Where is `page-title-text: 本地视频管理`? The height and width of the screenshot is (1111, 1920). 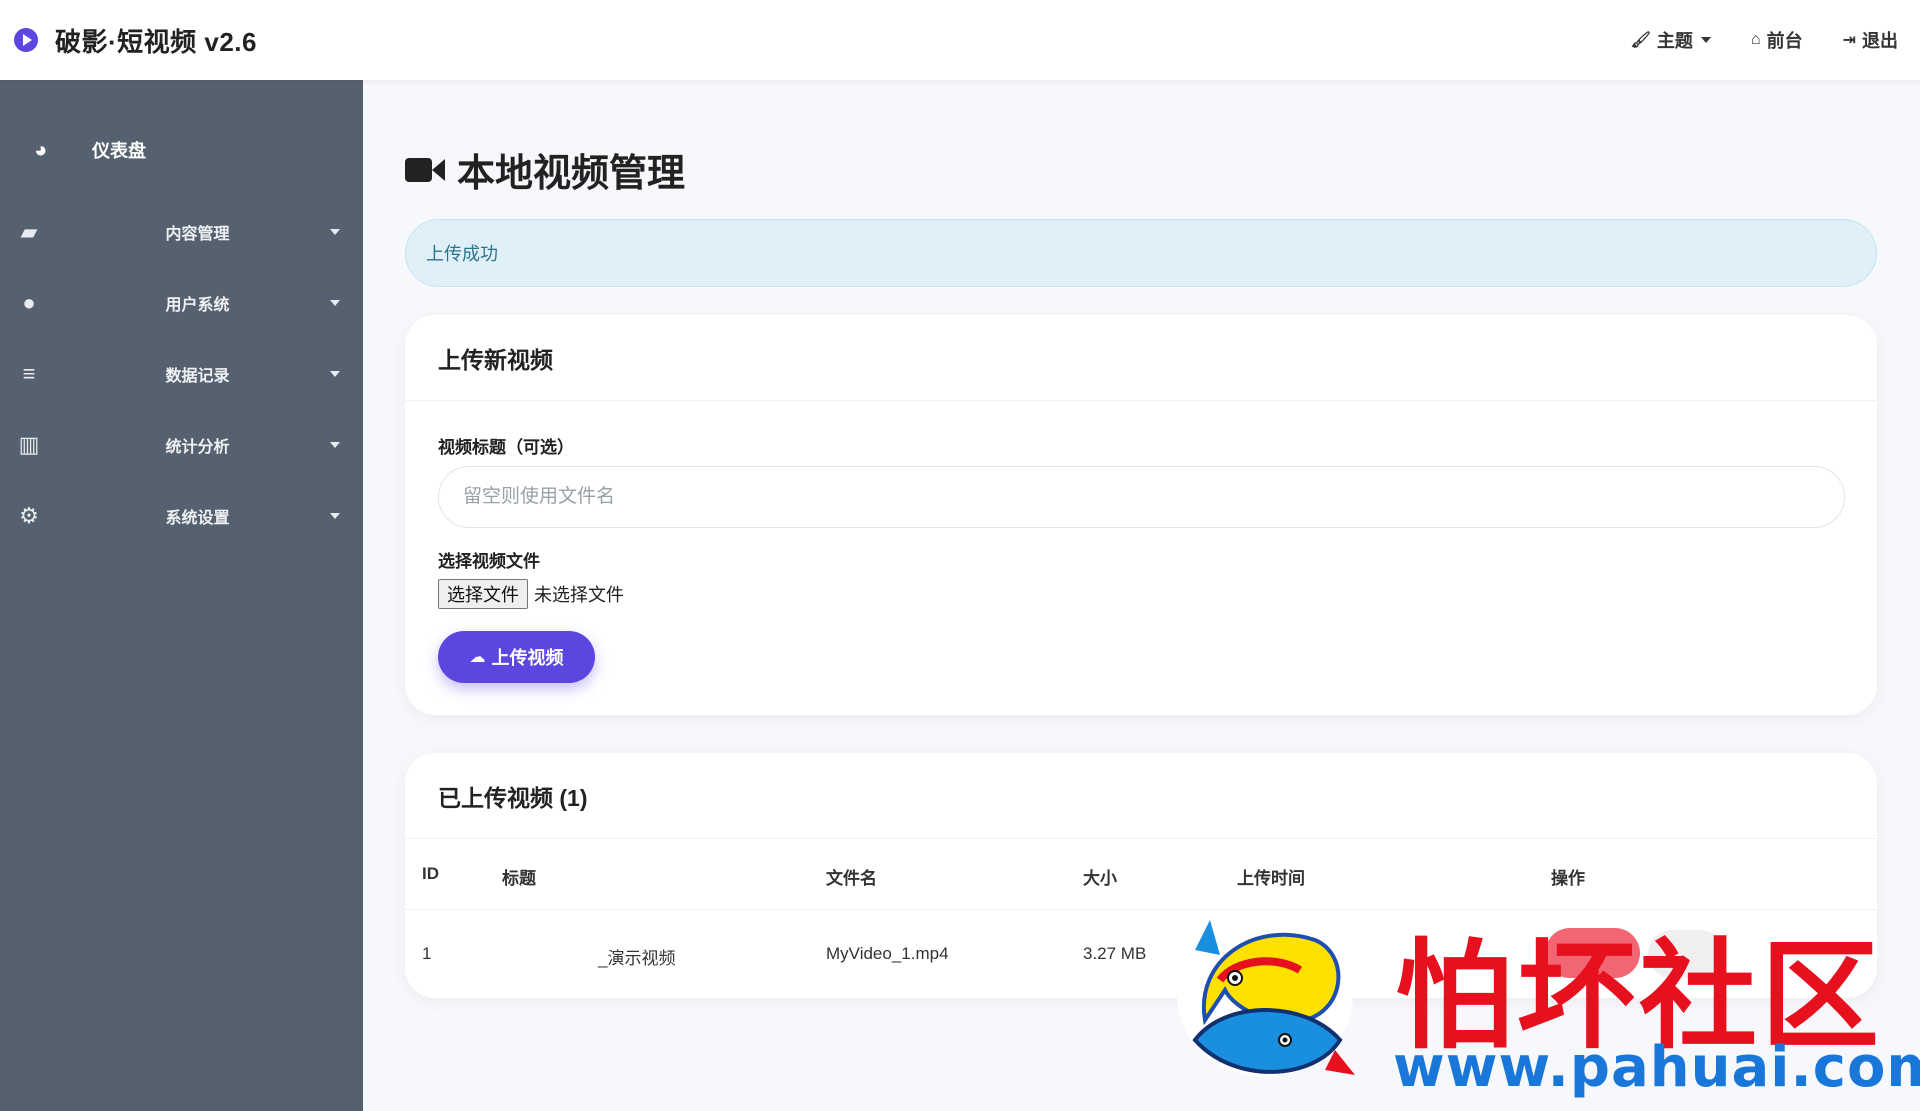
page-title-text: 本地视频管理 is located at coordinates (571, 174).